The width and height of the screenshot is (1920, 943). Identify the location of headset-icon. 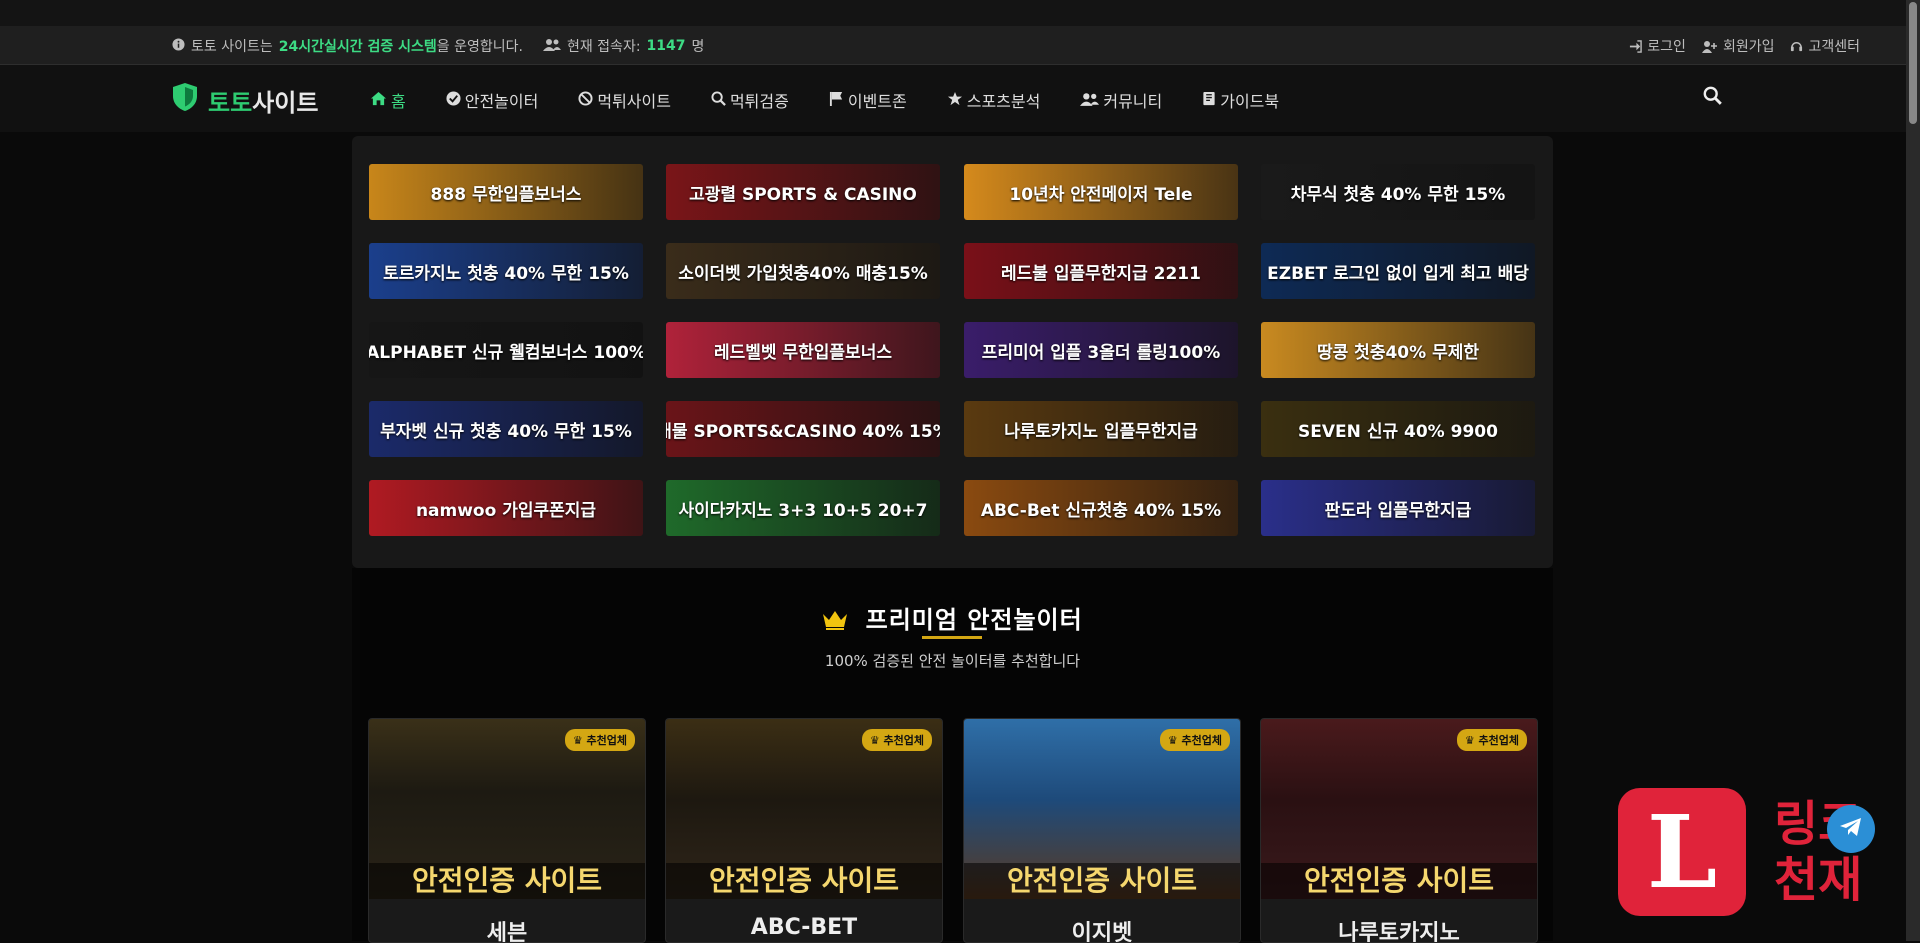
(1796, 46).